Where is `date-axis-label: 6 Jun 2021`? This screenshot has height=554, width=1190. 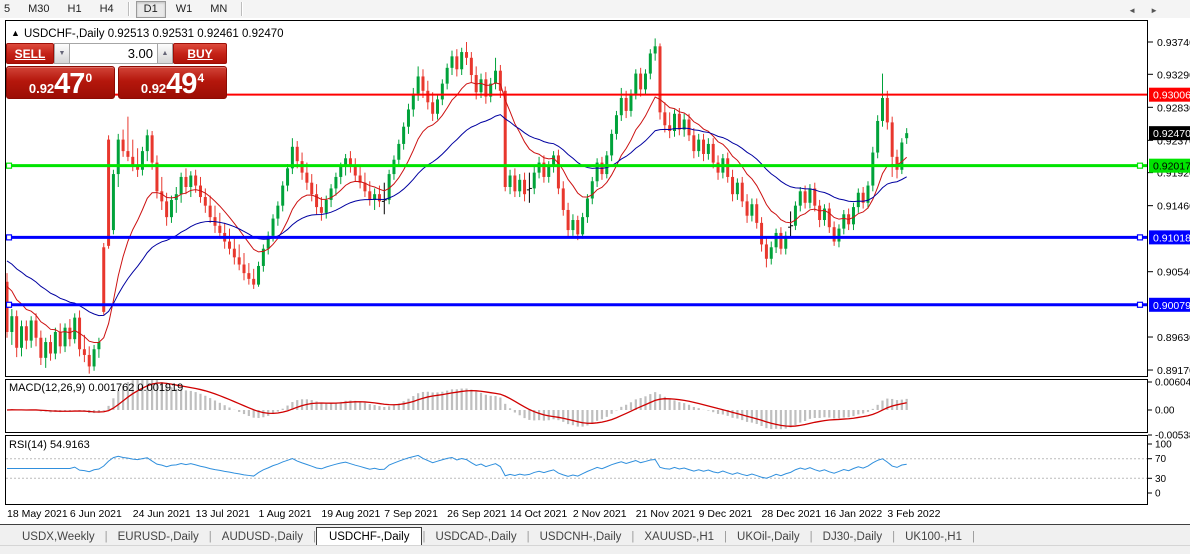 date-axis-label: 6 Jun 2021 is located at coordinates (96, 514).